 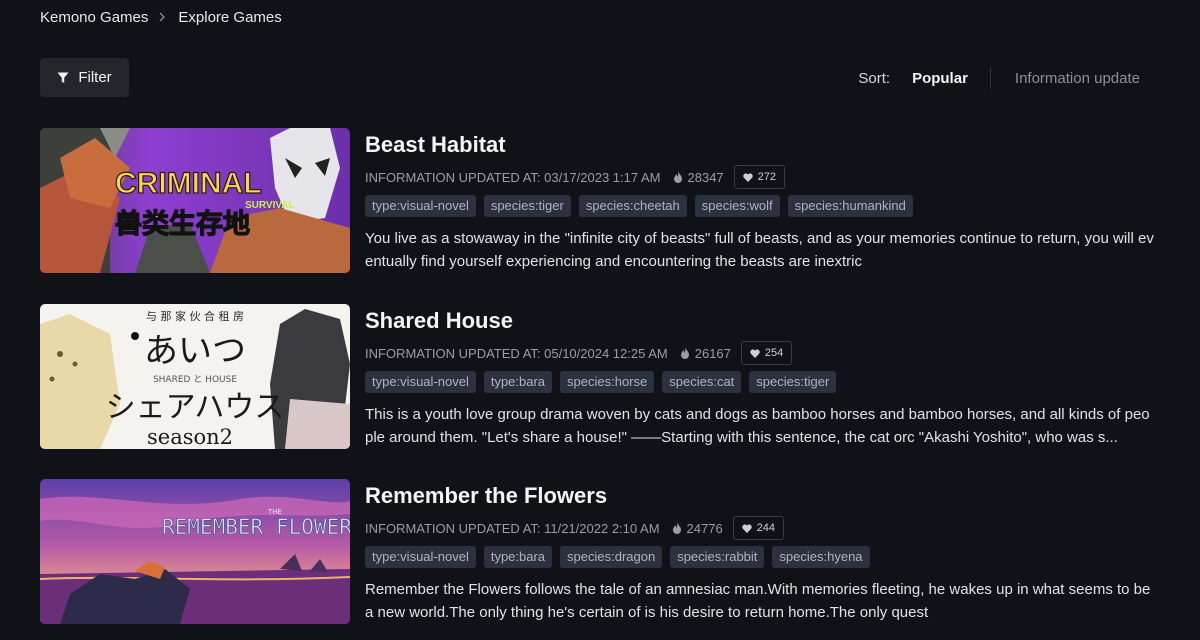 I want to click on tag: species:rabbit, so click(x=717, y=557).